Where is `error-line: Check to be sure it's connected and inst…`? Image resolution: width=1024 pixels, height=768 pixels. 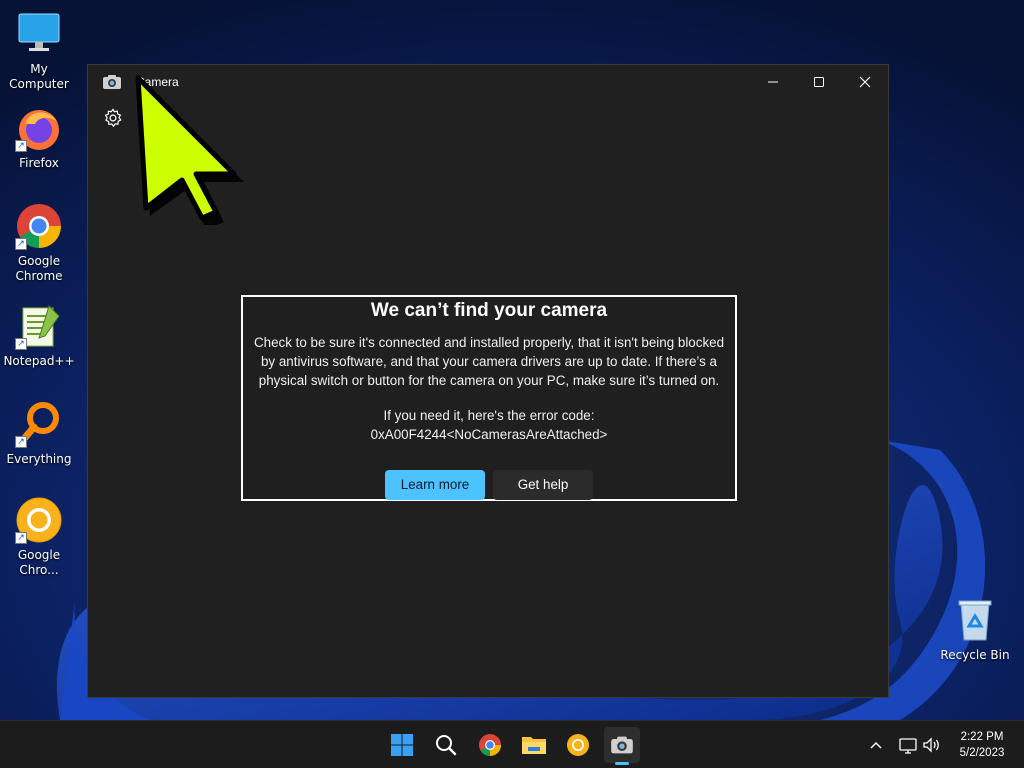 error-line: Check to be sure it's connected and inst… is located at coordinates (489, 342).